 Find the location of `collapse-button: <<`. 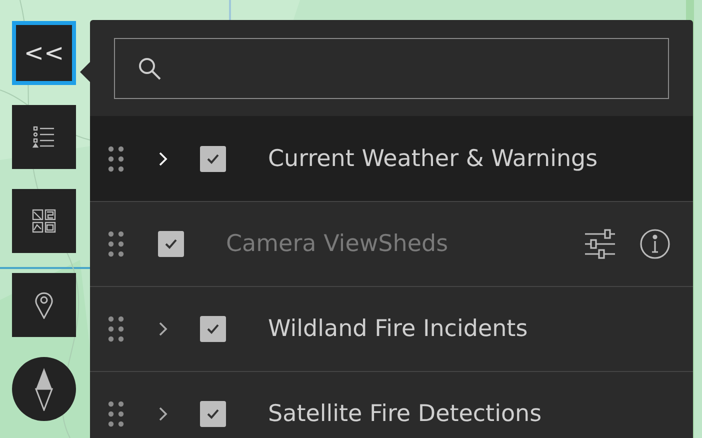

collapse-button: << is located at coordinates (44, 53).